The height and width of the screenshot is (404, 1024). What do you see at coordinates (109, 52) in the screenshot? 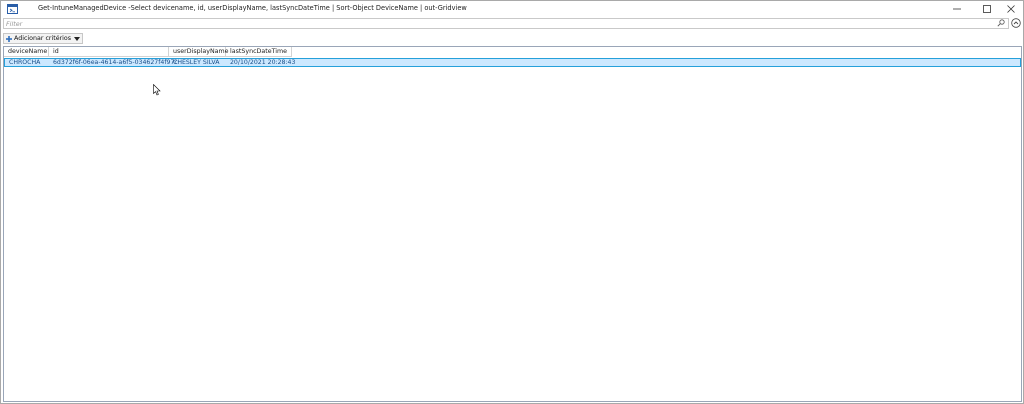
I see `column-header-id: id` at bounding box center [109, 52].